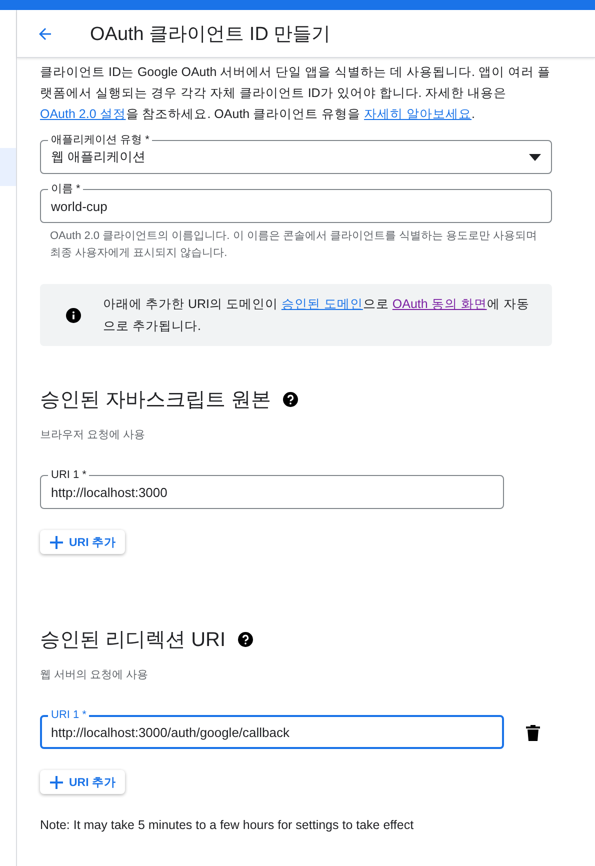 The height and width of the screenshot is (866, 595). What do you see at coordinates (294, 245) in the screenshot?
I see `helper-text: OAuth 2.0 클라이언트의 이름입니다. 이 이름은 콘솔에서 클라이언트를 식별하는 용도로만 사용되며 최종 사용자에게 표시되지 않습니다.` at bounding box center [294, 245].